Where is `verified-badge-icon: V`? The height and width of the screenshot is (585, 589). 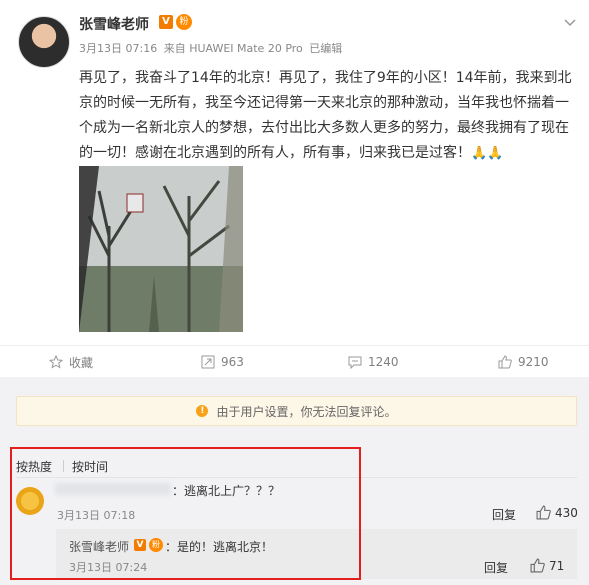
verified-badge-icon: V is located at coordinates (166, 22).